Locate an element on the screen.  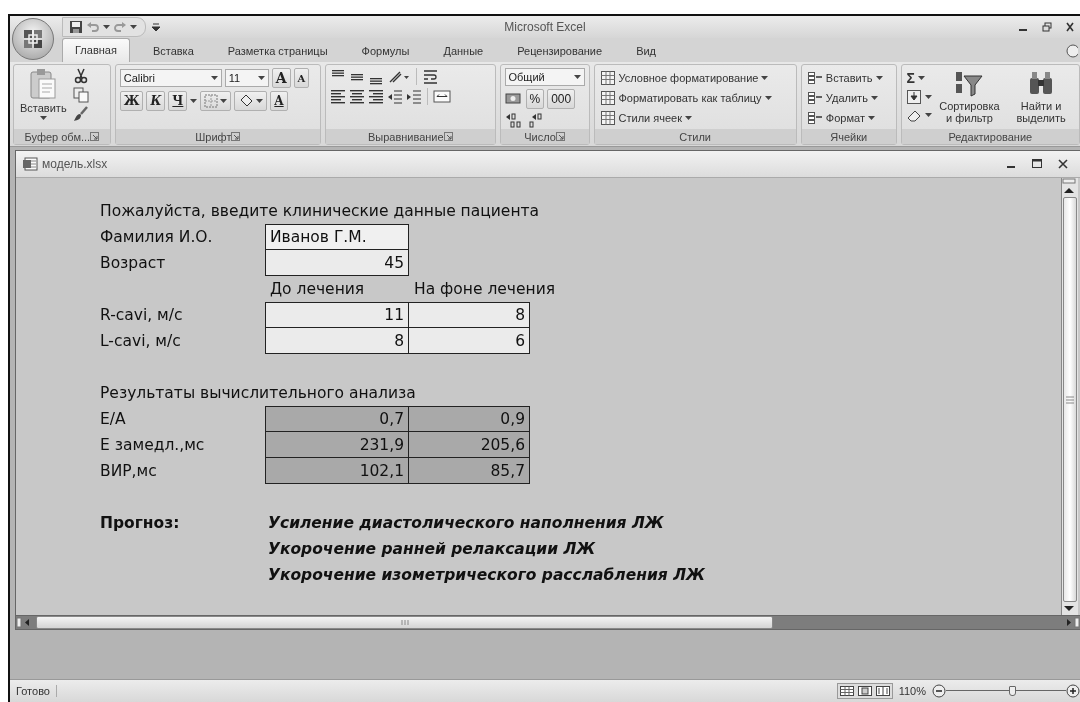
percent-button: % is located at coordinates (535, 99).